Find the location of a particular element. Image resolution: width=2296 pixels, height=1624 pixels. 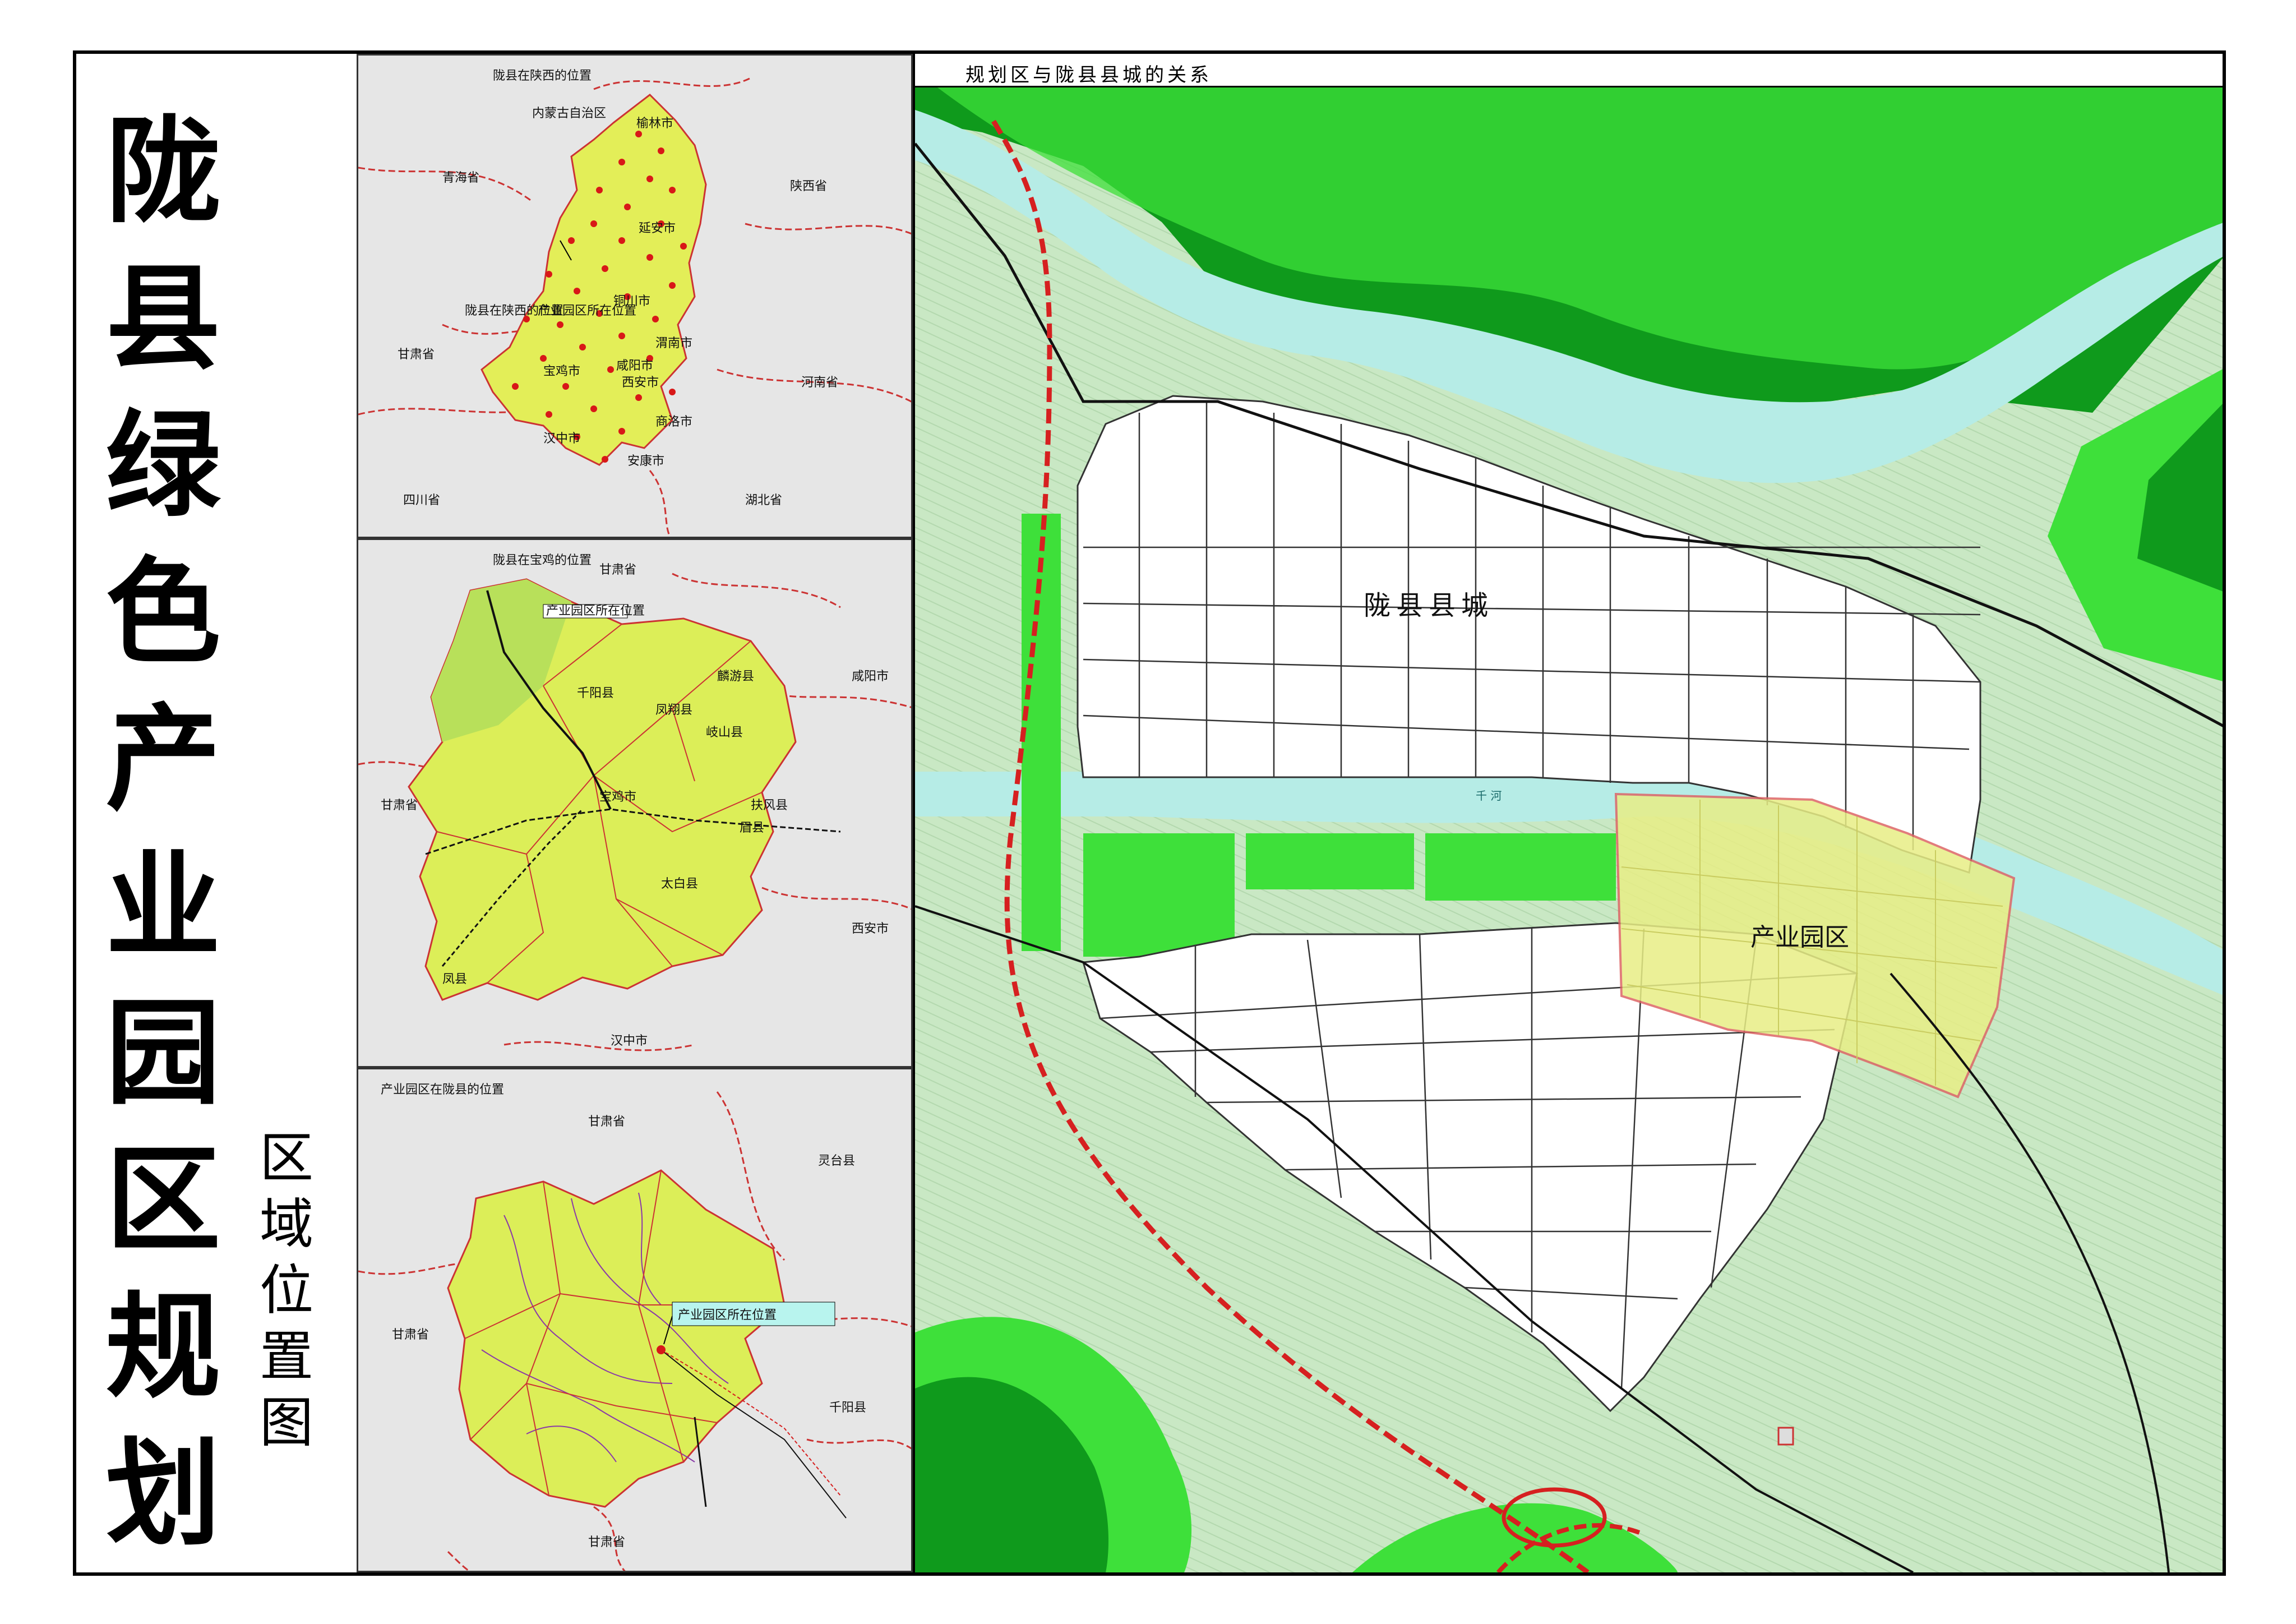

main-title-char: 划 is located at coordinates (163, 1494).